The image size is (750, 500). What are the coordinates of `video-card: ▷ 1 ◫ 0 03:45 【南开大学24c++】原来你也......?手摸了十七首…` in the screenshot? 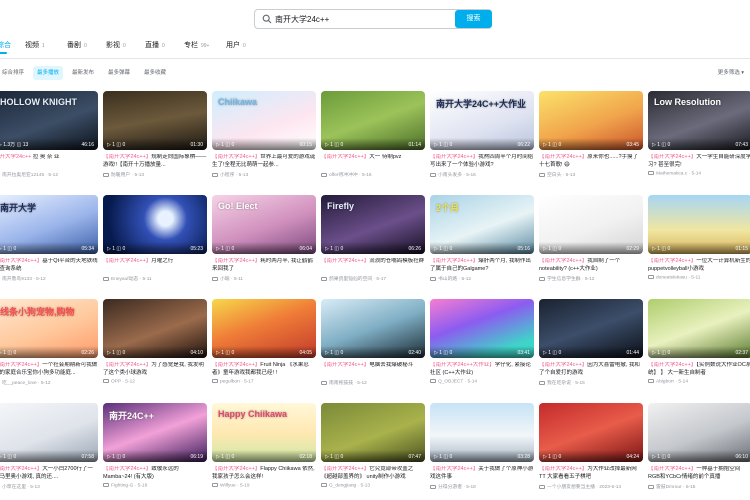 It's located at (591, 134).